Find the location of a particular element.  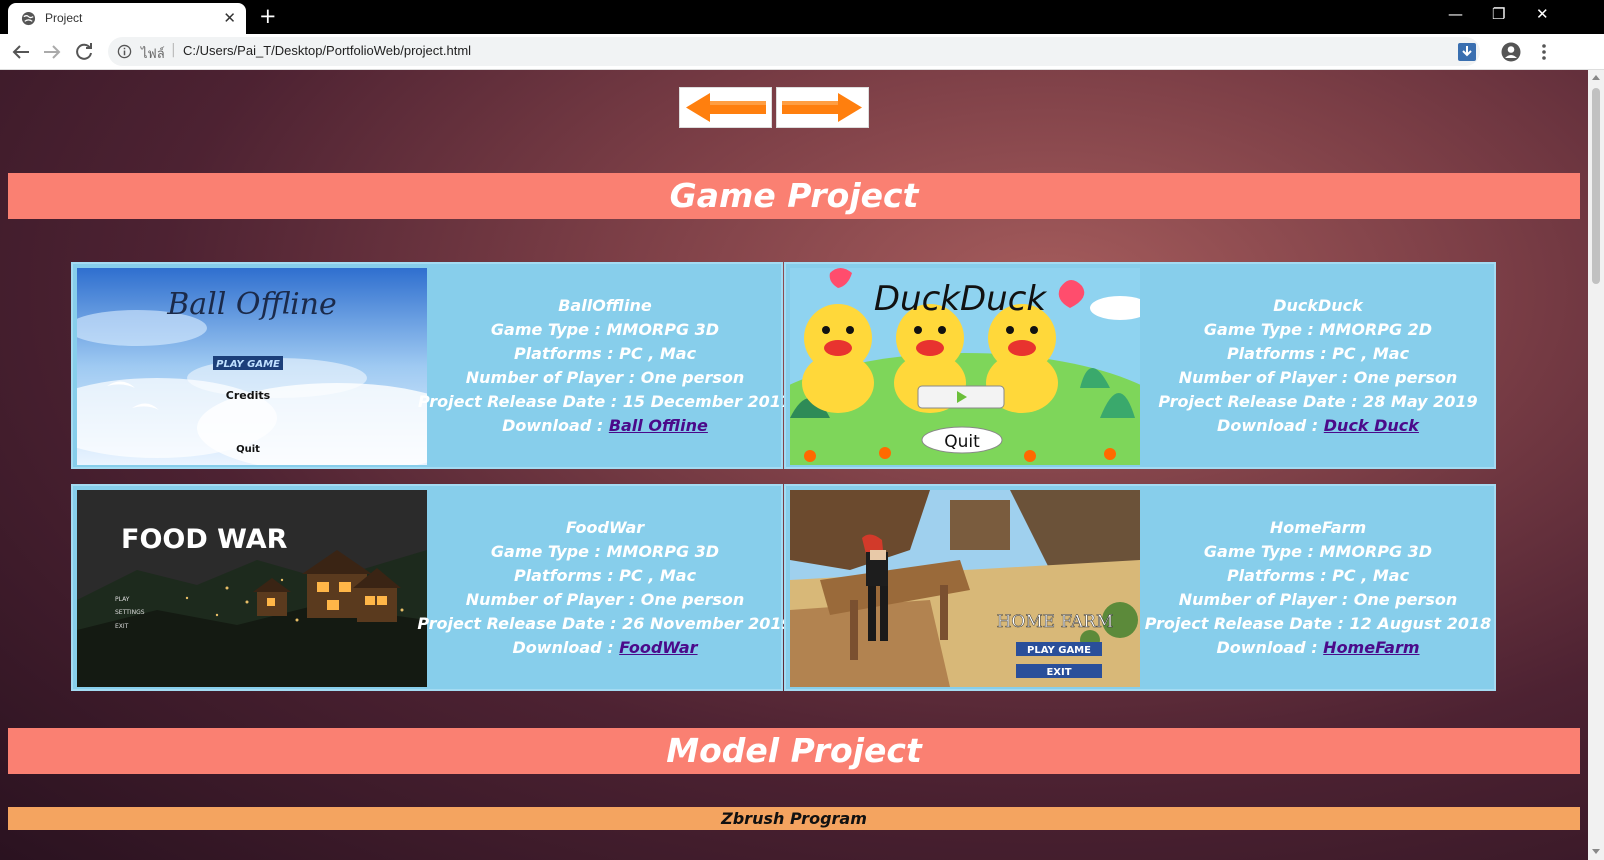

foodwar-menu-settings: SETTINGS is located at coordinates (130, 612).